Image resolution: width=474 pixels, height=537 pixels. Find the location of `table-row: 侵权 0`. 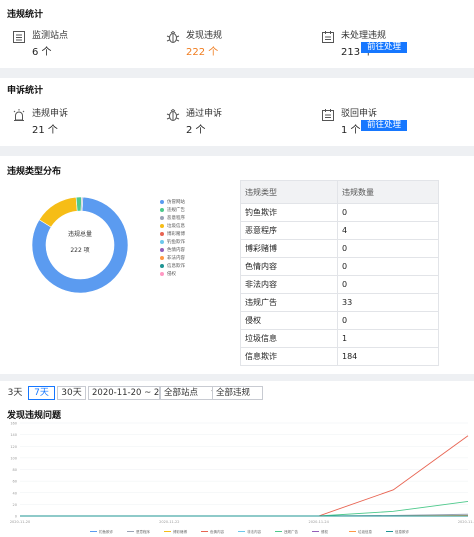

table-row: 侵权 0 is located at coordinates (339, 320).